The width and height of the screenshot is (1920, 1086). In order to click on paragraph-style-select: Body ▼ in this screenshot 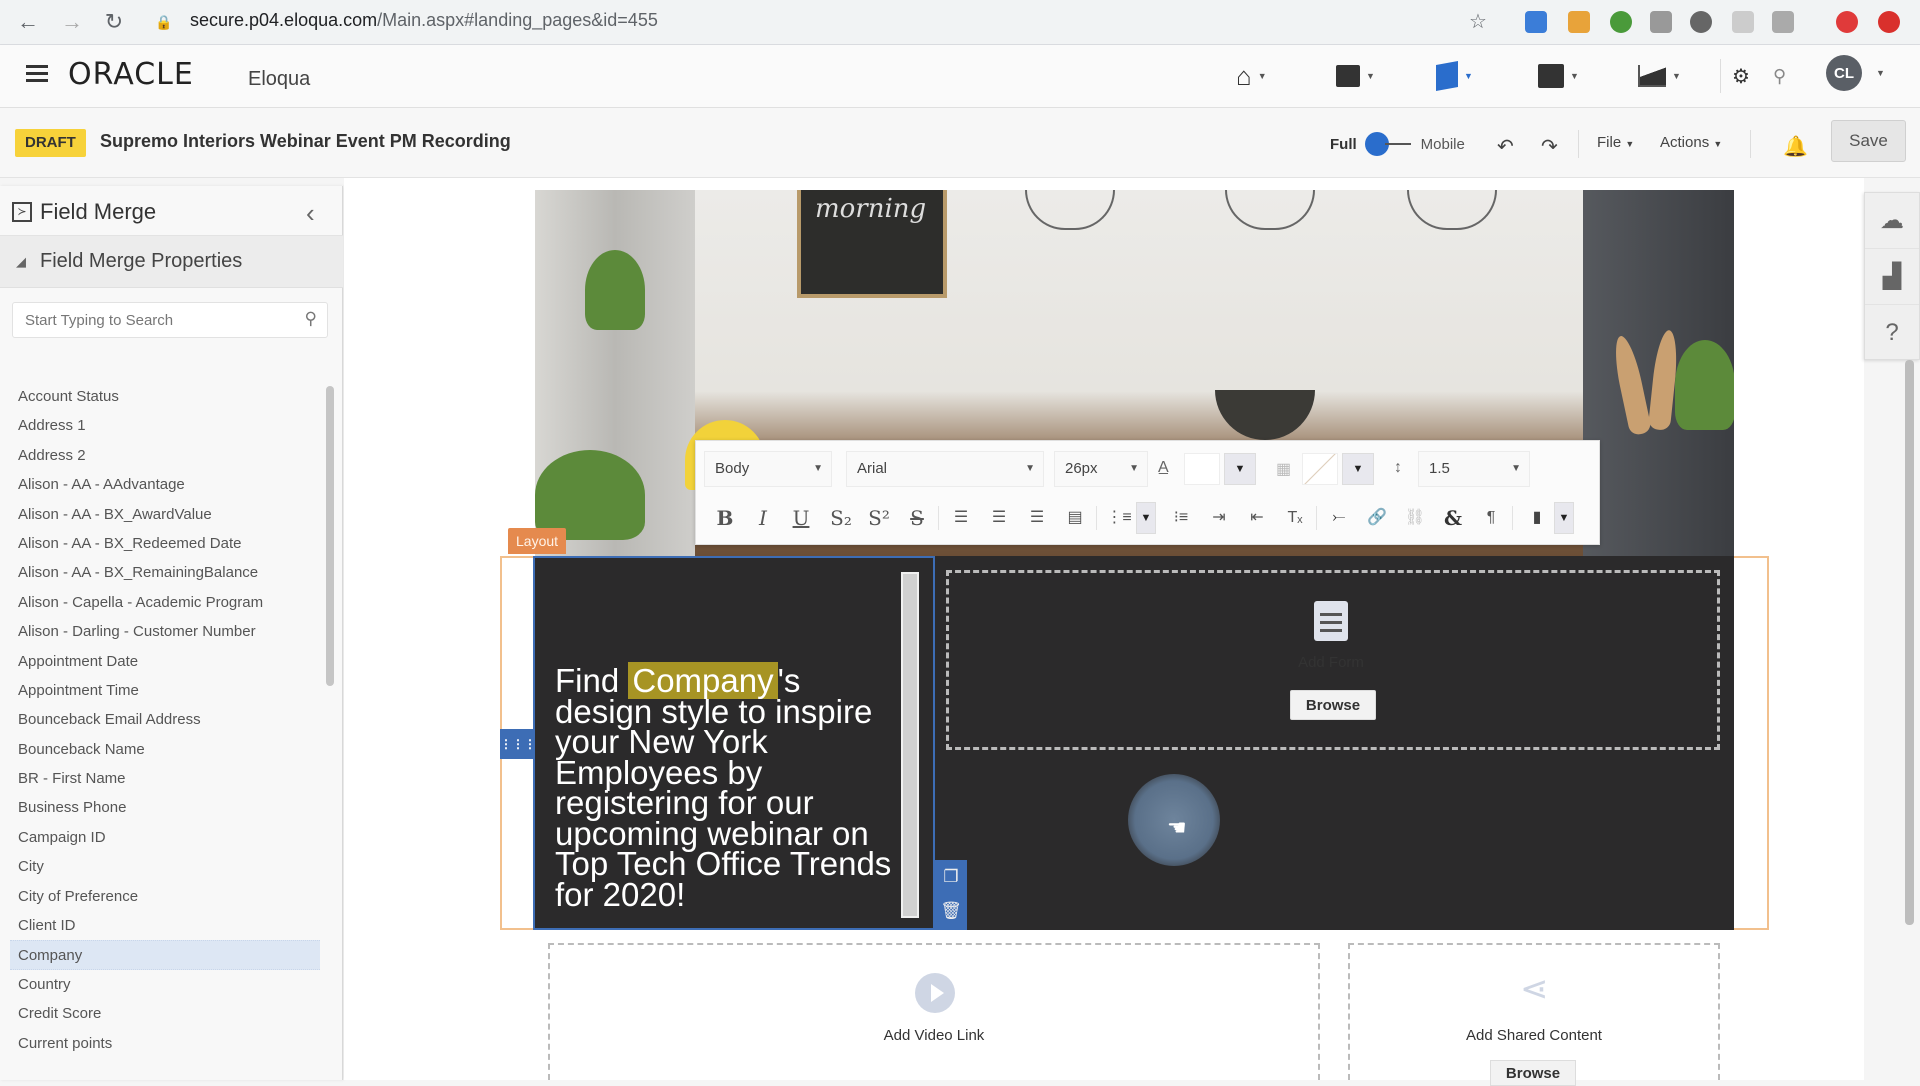, I will do `click(768, 469)`.